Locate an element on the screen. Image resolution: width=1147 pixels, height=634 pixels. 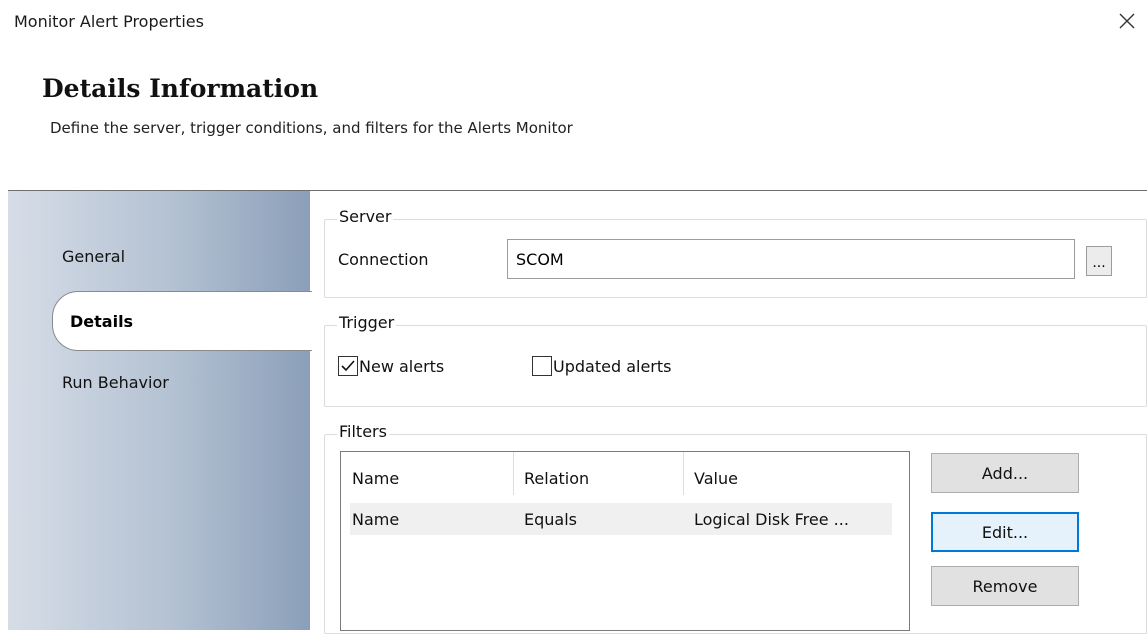
column-header-value: Value is located at coordinates (788, 478).